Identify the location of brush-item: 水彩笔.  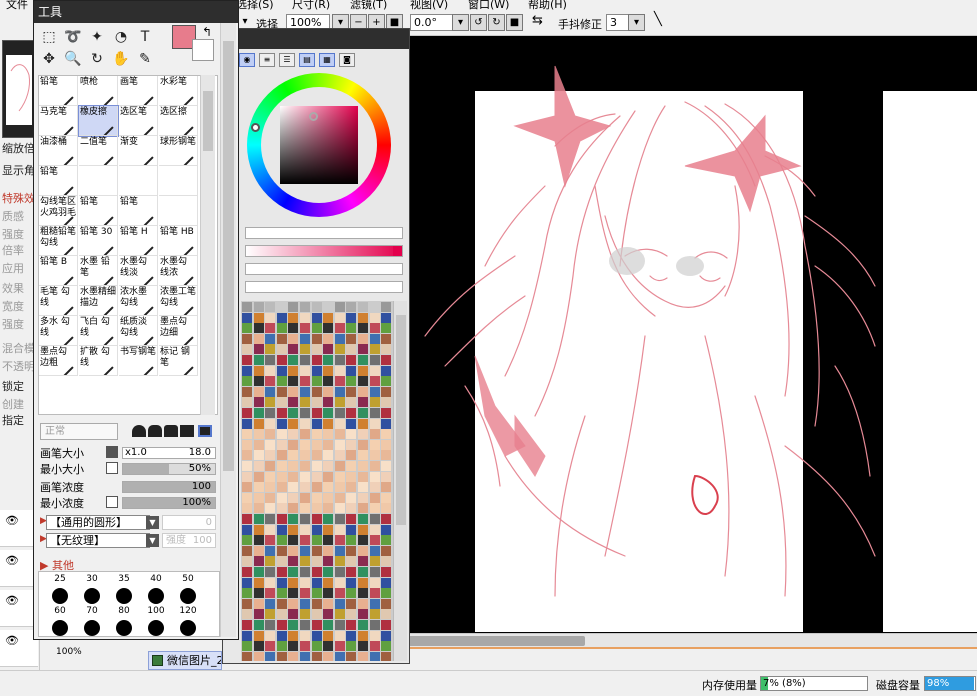
(178, 91).